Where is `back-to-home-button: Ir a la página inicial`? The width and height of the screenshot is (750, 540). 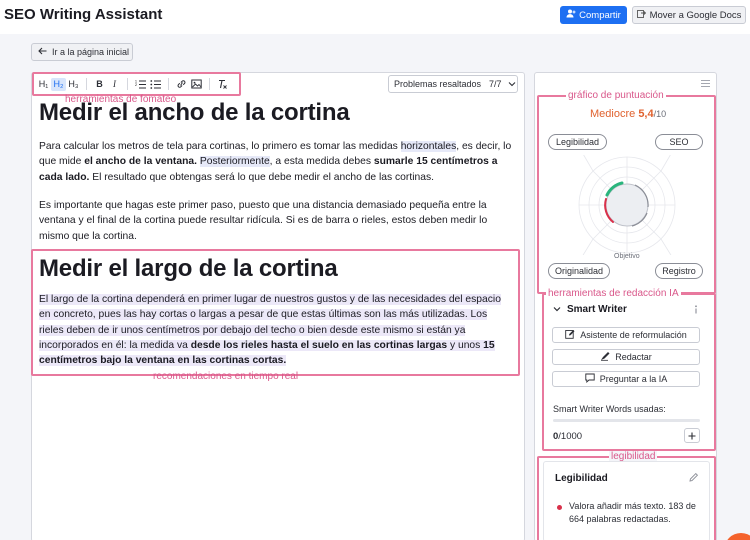 back-to-home-button: Ir a la página inicial is located at coordinates (82, 52).